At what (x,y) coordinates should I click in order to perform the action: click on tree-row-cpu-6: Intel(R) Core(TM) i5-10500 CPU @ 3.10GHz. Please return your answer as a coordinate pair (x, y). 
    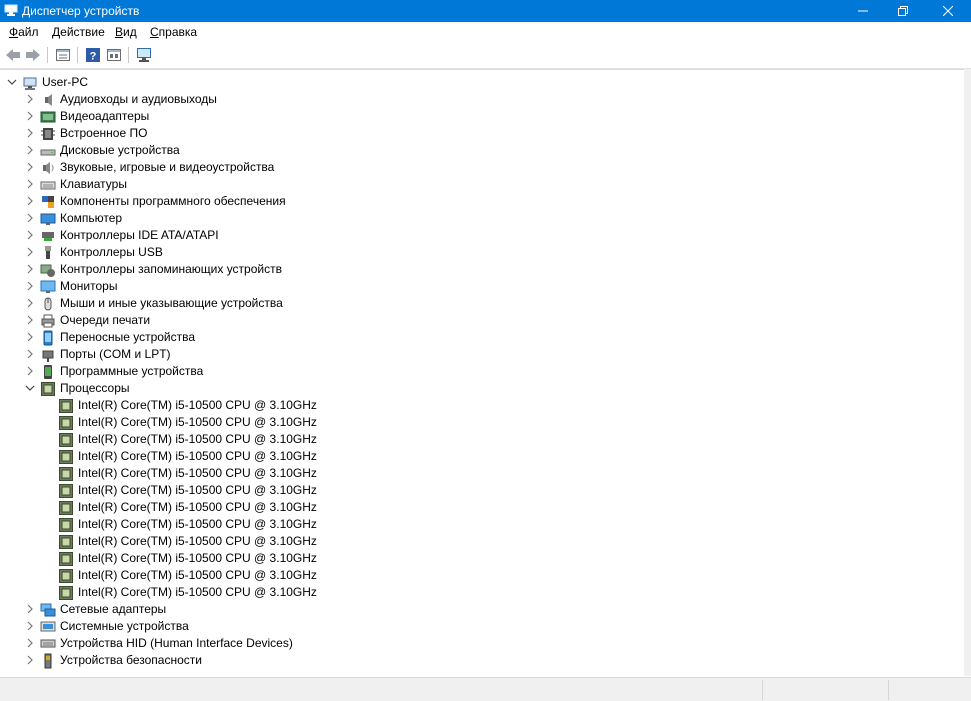
    Looking at the image, I should click on (480, 507).